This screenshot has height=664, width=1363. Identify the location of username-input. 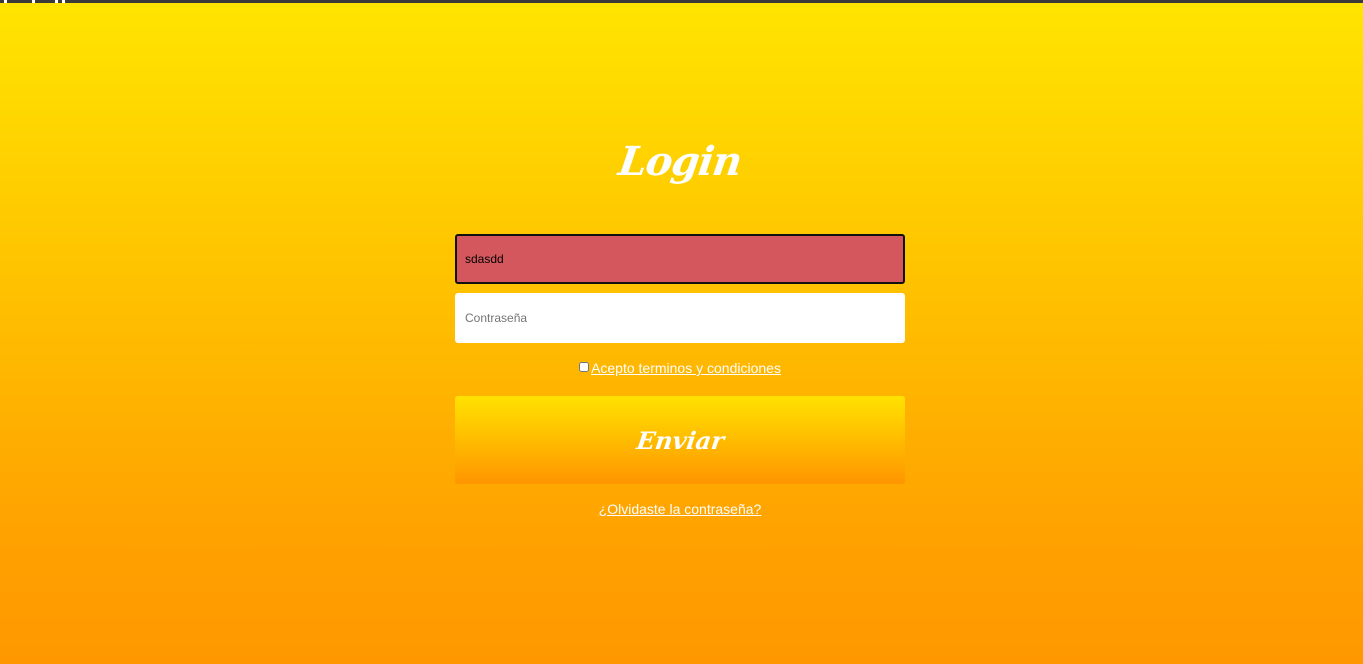
(680, 259).